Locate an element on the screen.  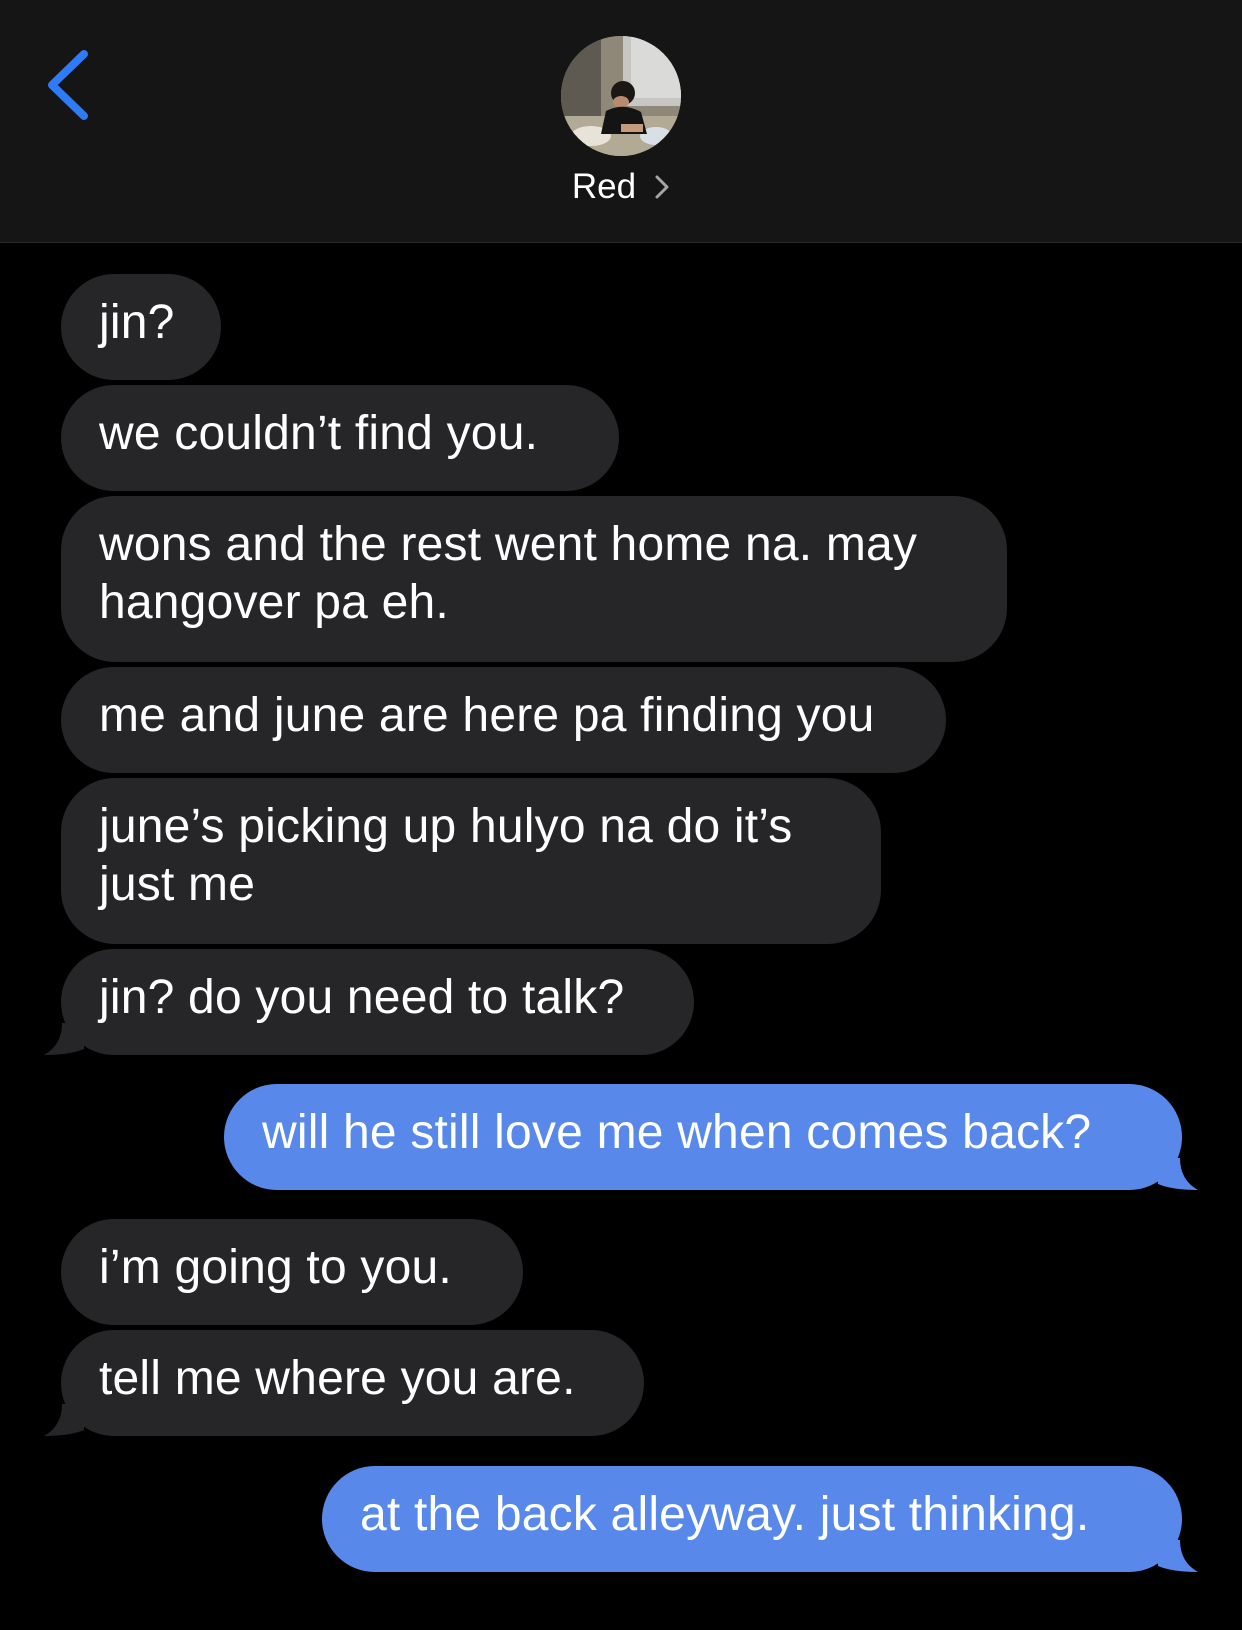
contact-name-button: Red is located at coordinates (621, 188).